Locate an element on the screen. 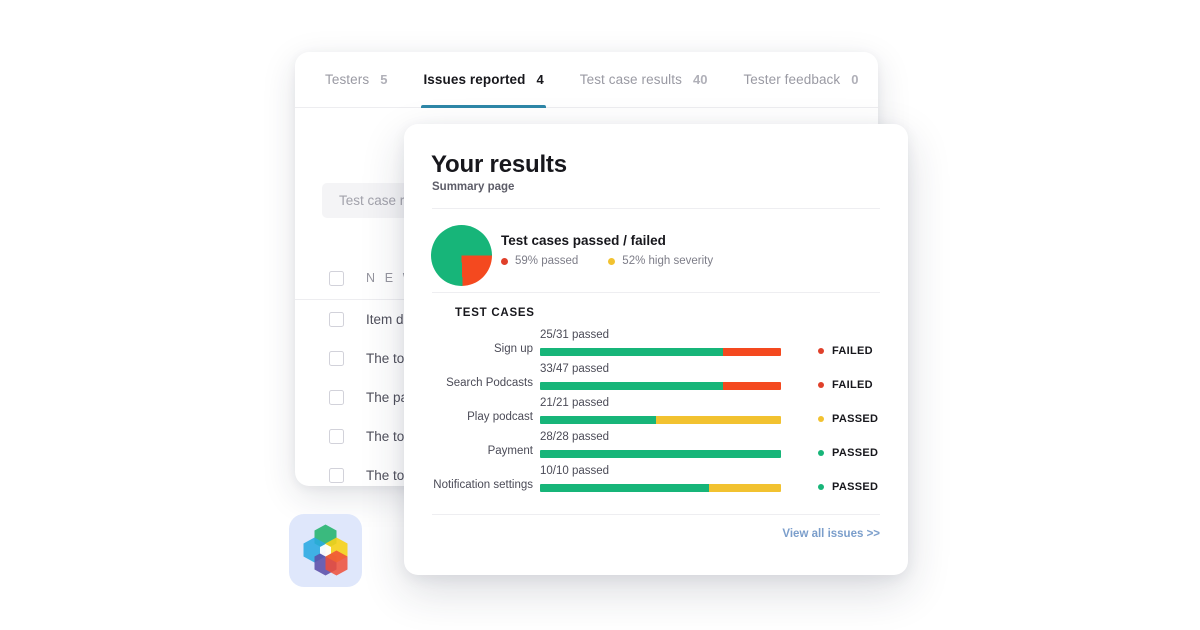 Image resolution: width=1200 pixels, height=630 pixels. hexagon-logo-icon is located at coordinates (325, 550).